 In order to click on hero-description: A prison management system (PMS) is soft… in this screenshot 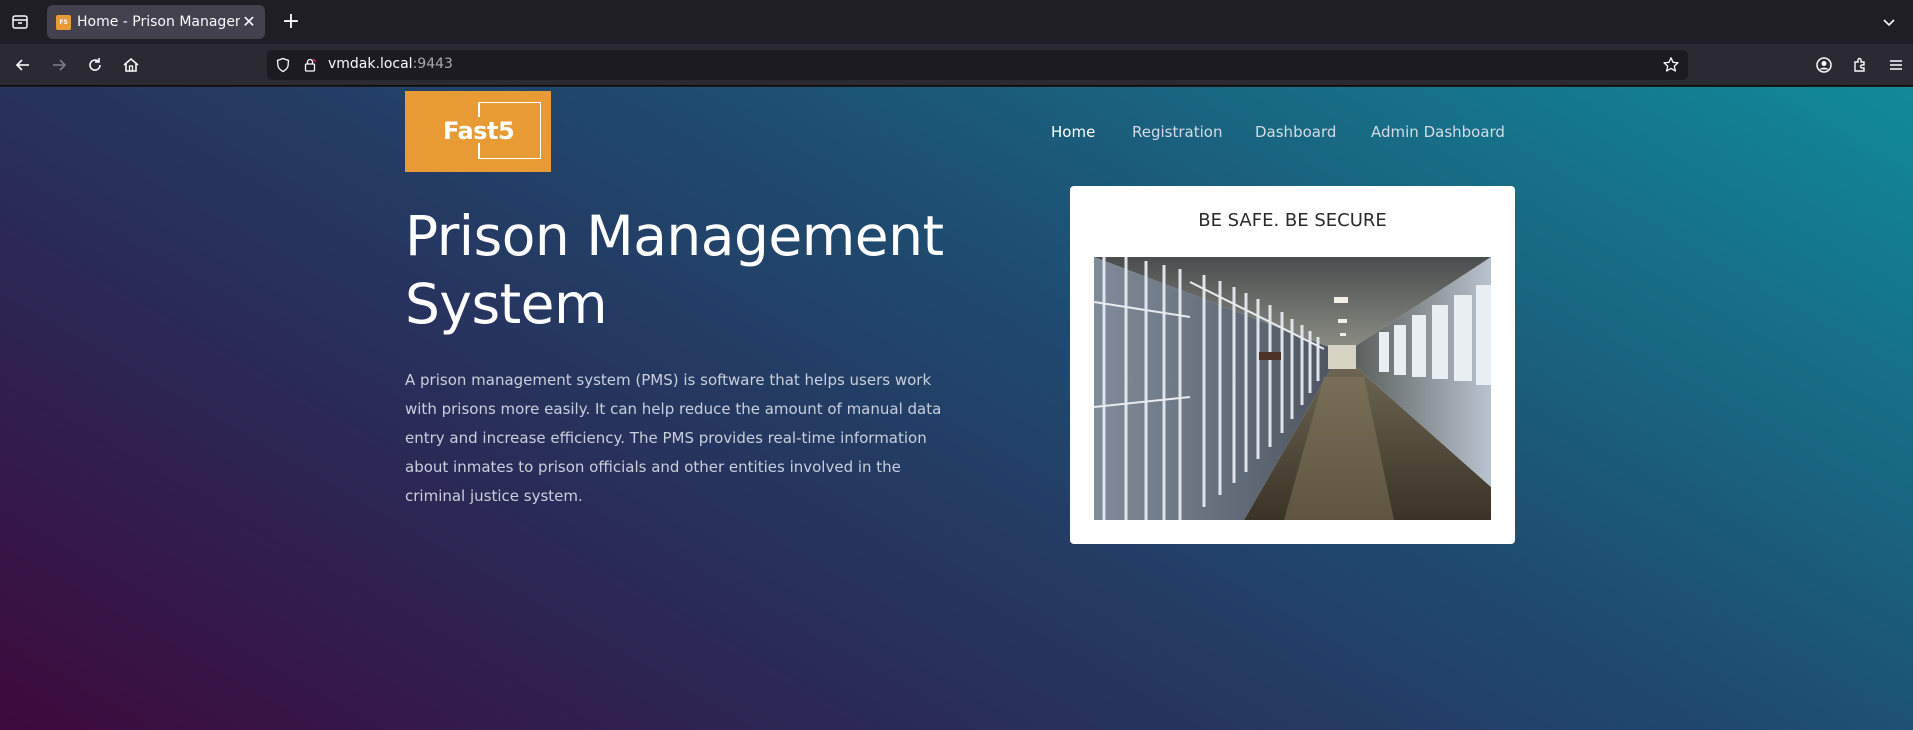, I will do `click(673, 438)`.